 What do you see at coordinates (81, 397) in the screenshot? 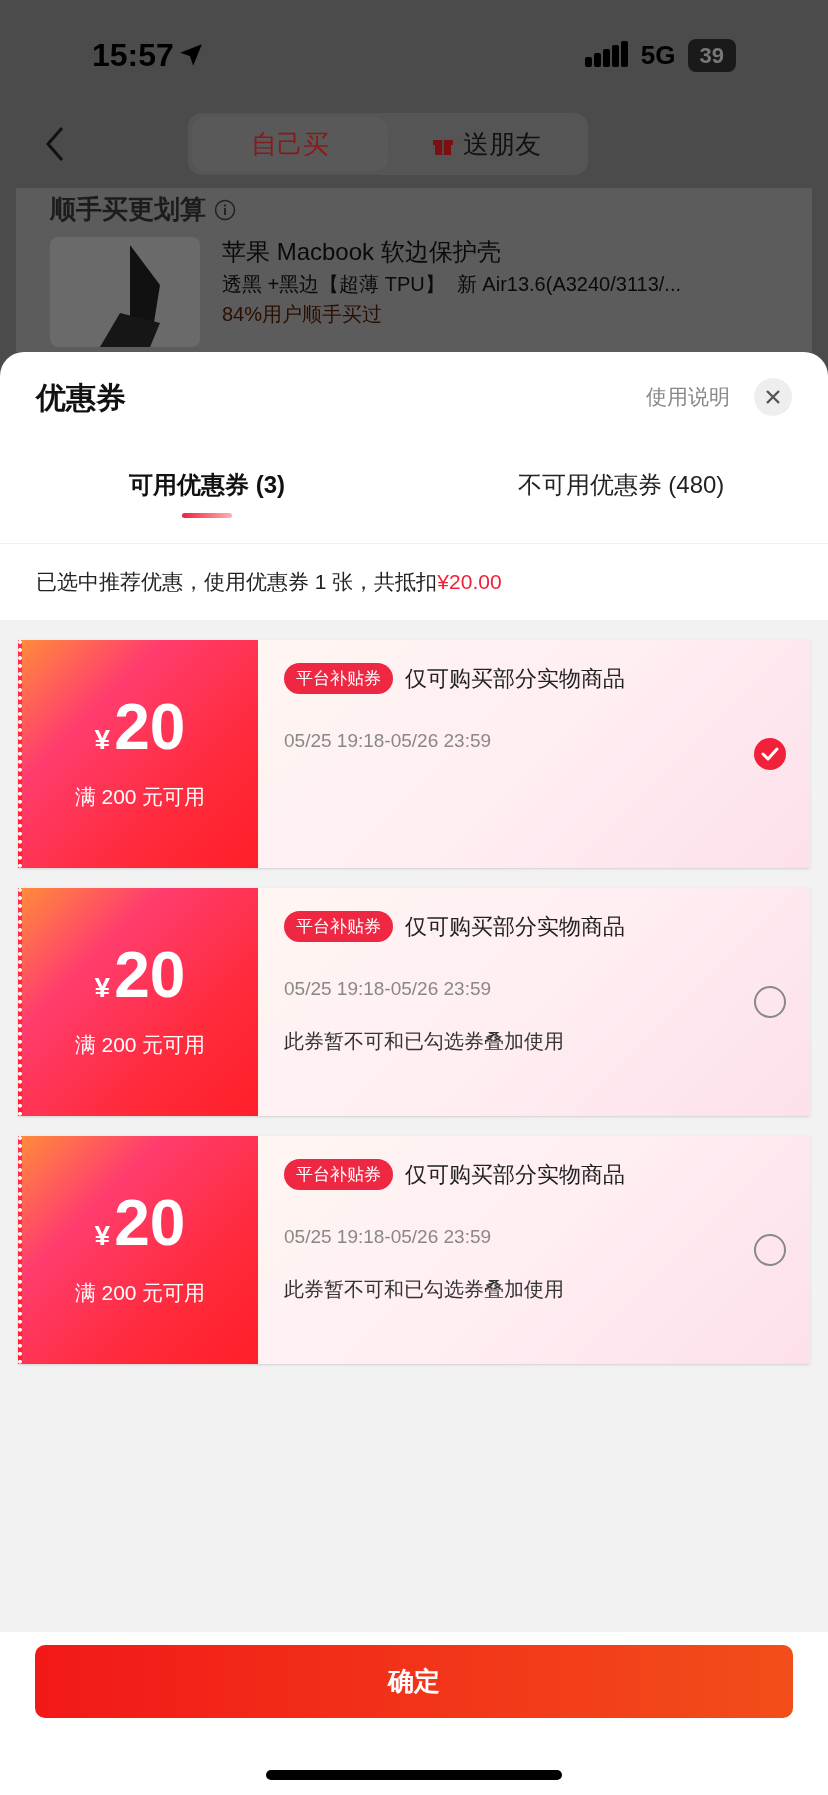
I see `sheet-title: 优惠券` at bounding box center [81, 397].